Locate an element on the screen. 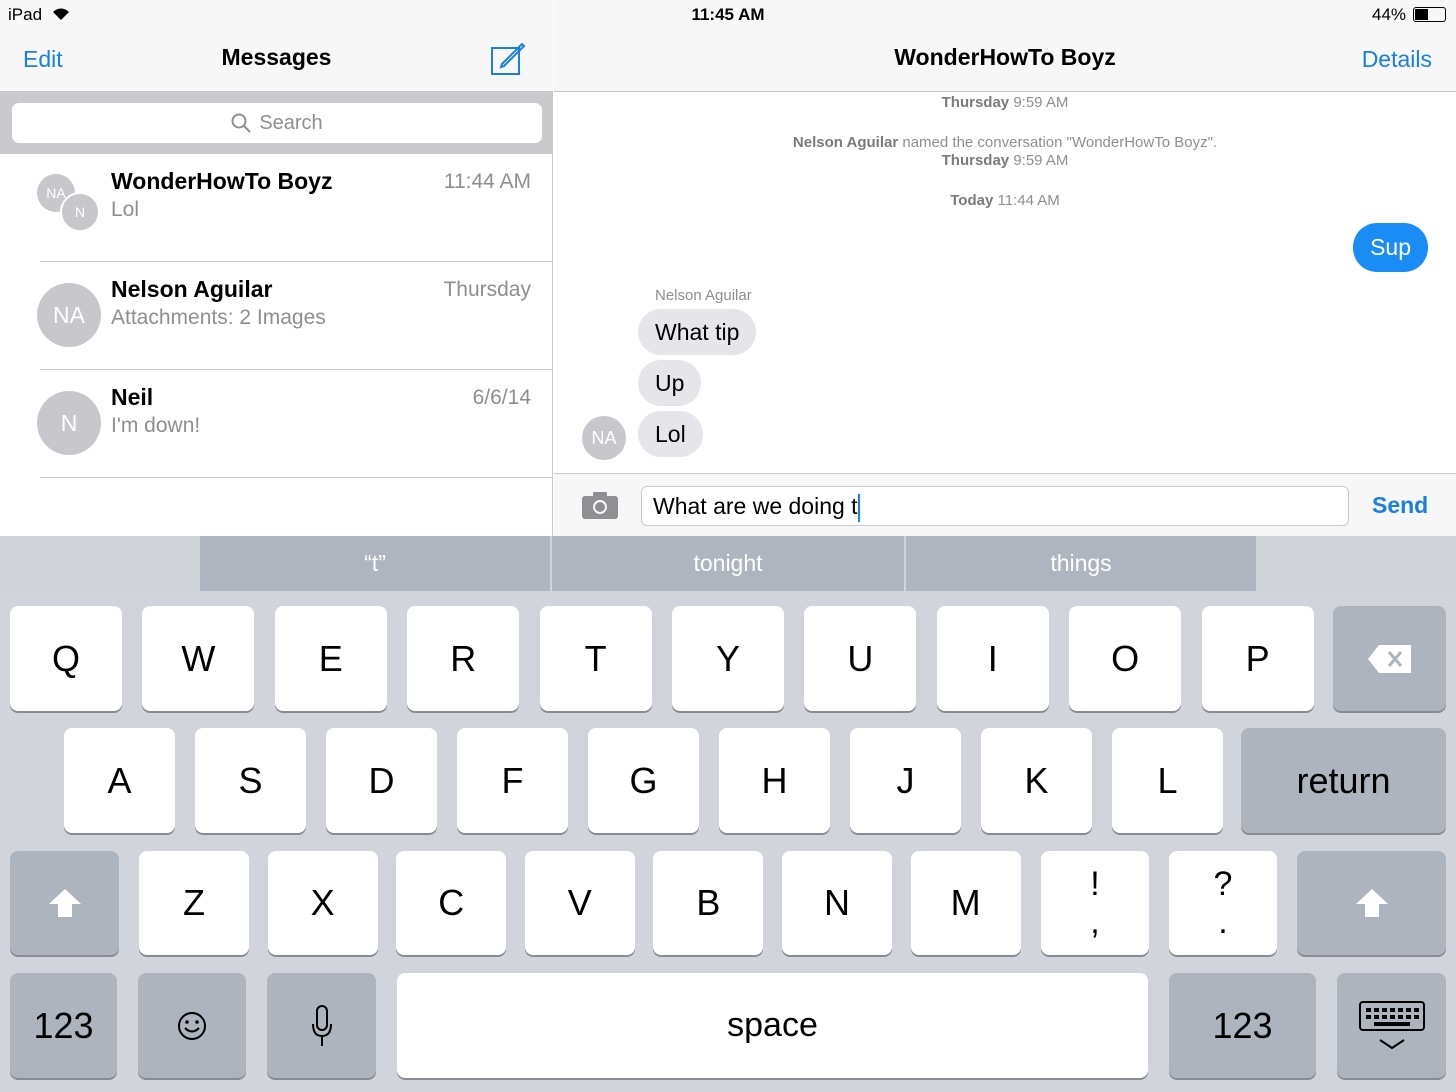 This screenshot has height=1092, width=1456. key-l: L is located at coordinates (1167, 780).